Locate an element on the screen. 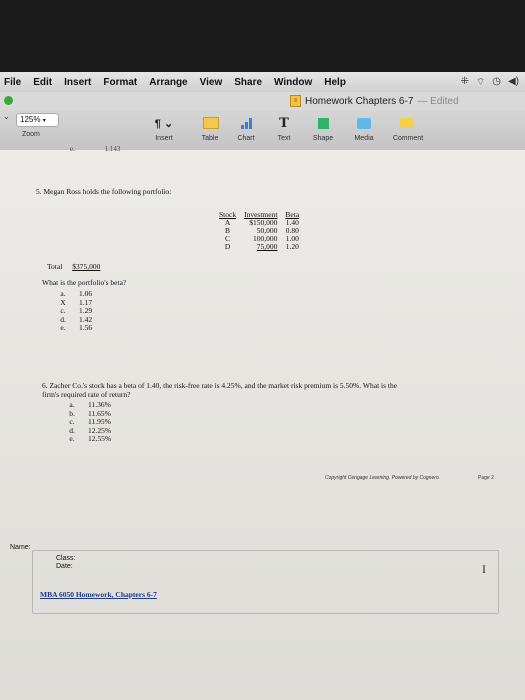 Image resolution: width=525 pixels, height=700 pixels. menu-view: View is located at coordinates (211, 82).